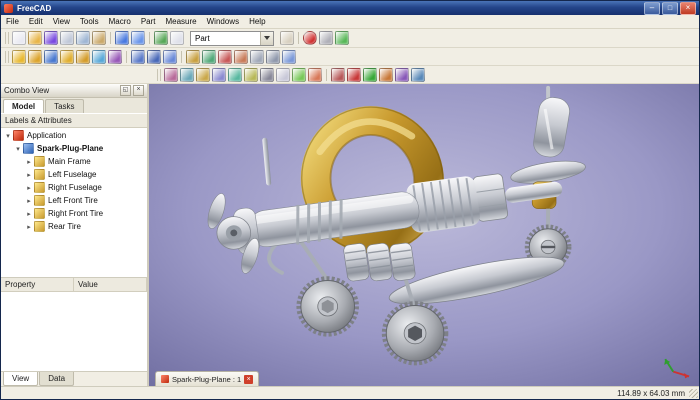 The image size is (700, 400). Describe the element at coordinates (154, 56) in the screenshot. I see `boolean-common-icon` at that location.